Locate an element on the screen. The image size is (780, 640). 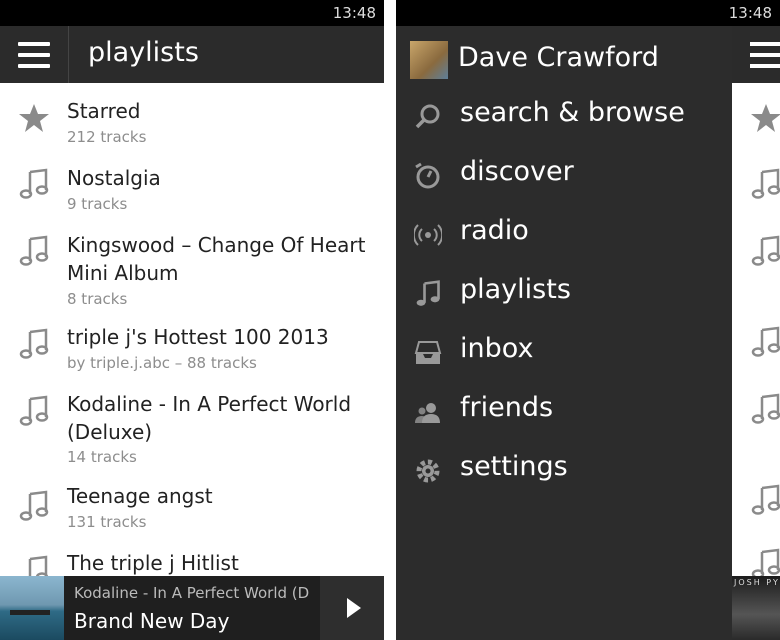
playlist-name: Nostalgia is located at coordinates (114, 178).